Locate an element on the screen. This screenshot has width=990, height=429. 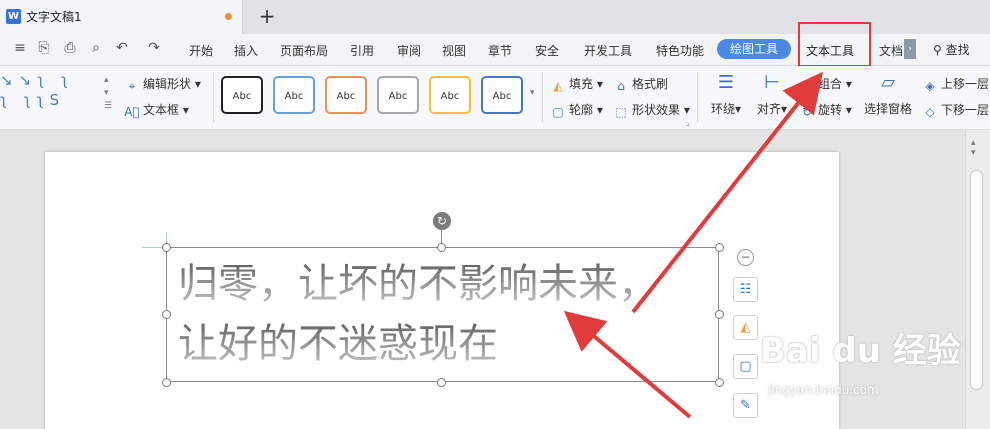
send-backward-button: ◇ 下移一层 is located at coordinates (955, 110).